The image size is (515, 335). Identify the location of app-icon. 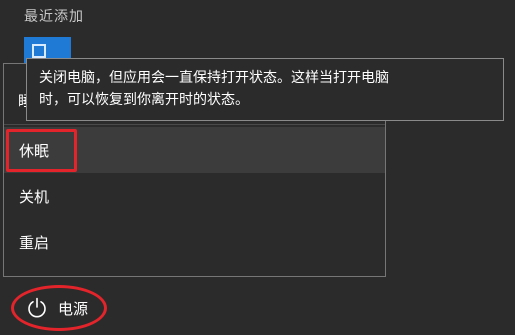
(39, 51).